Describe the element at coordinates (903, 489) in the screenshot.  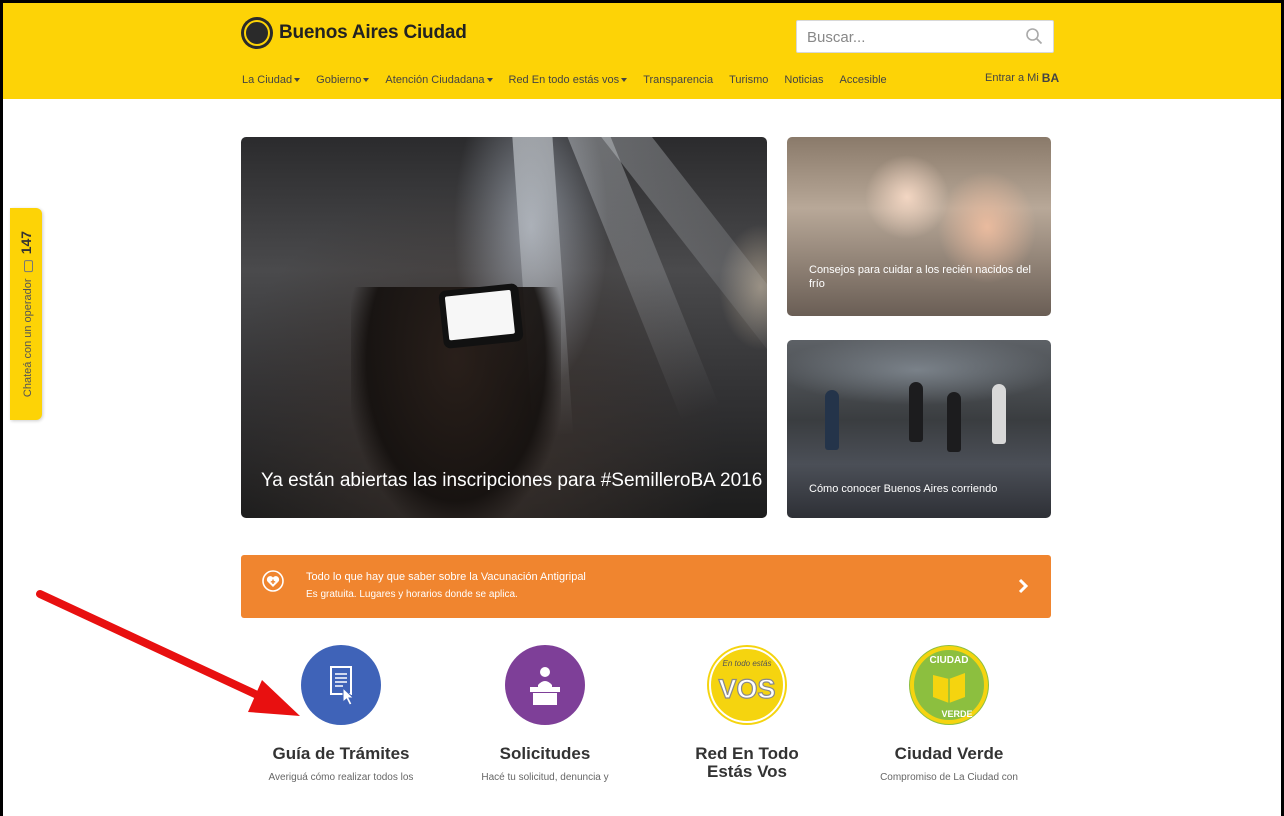
I see `hero-card-caption: Cómo conocer Buenos Aires corriendo` at that location.